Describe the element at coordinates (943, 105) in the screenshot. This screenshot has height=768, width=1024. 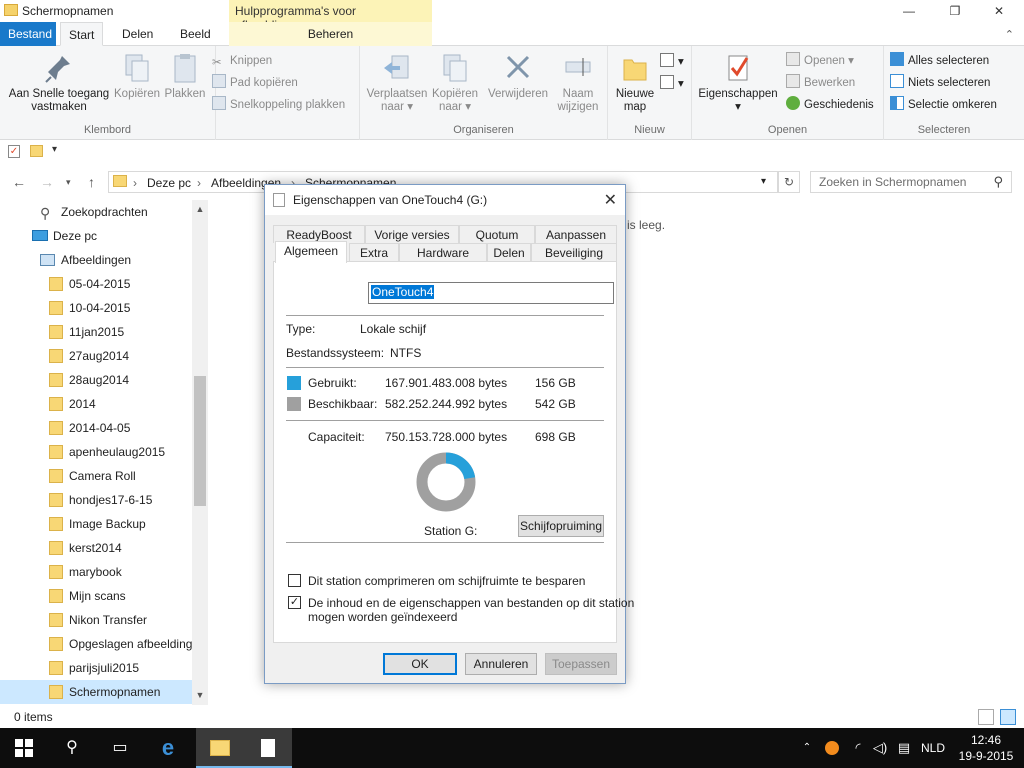
I see `invert-selection-button: Selectie omkeren` at that location.